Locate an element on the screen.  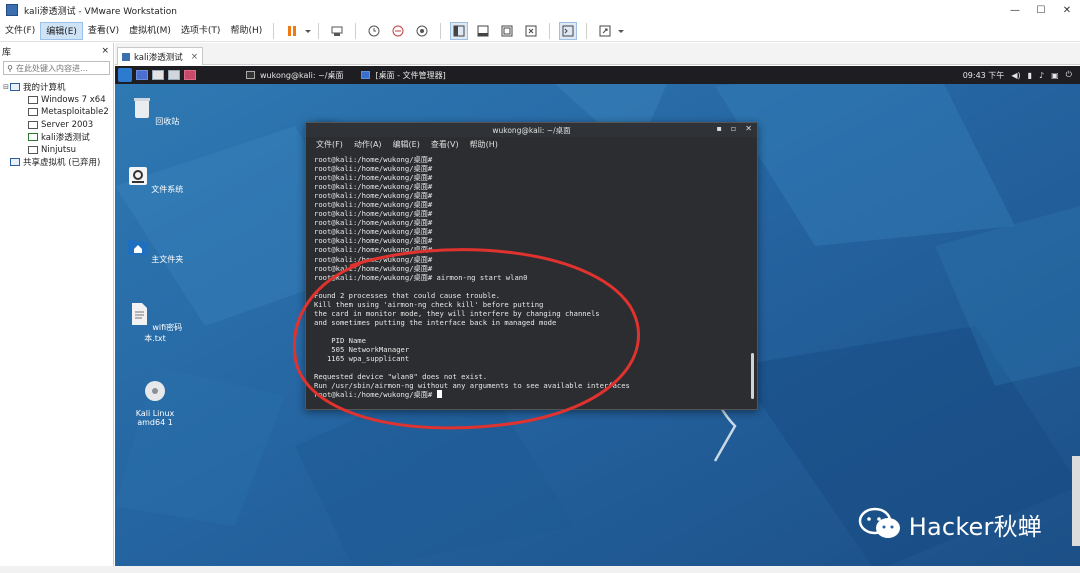
menu-help: 帮助(H) is located at coordinates (246, 31).